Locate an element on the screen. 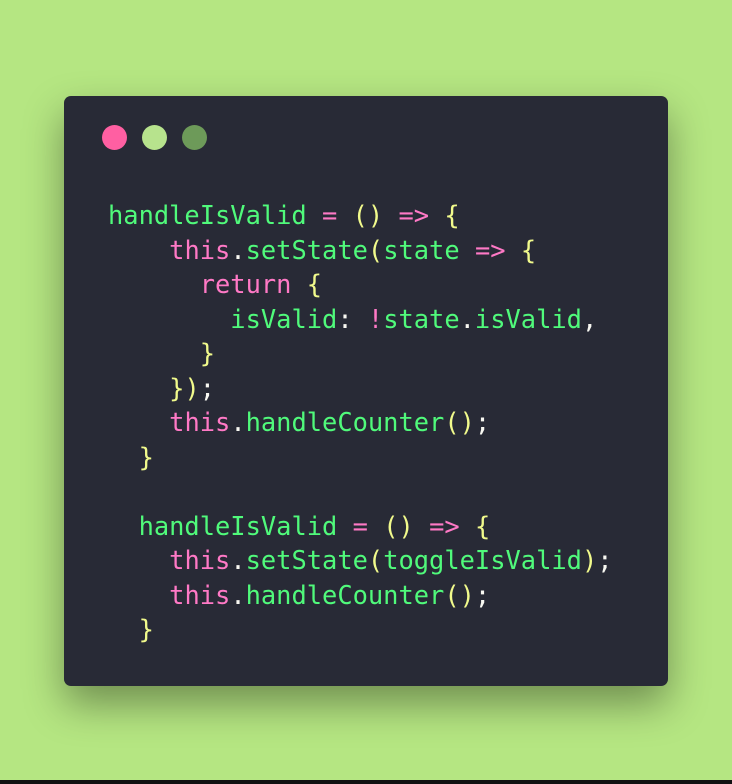  code-token: , is located at coordinates (589, 318).